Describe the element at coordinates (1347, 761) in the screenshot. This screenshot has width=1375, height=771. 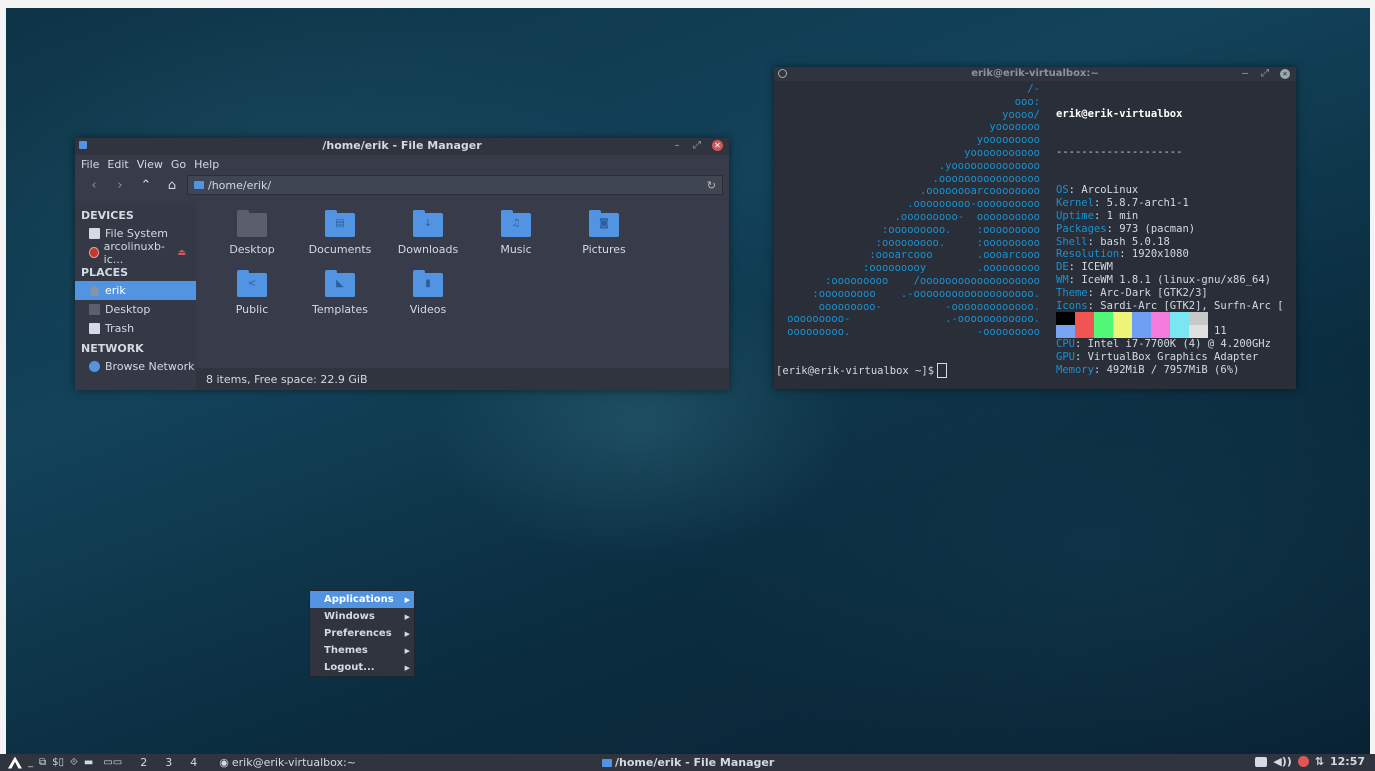
I see `clock: 12:57` at that location.